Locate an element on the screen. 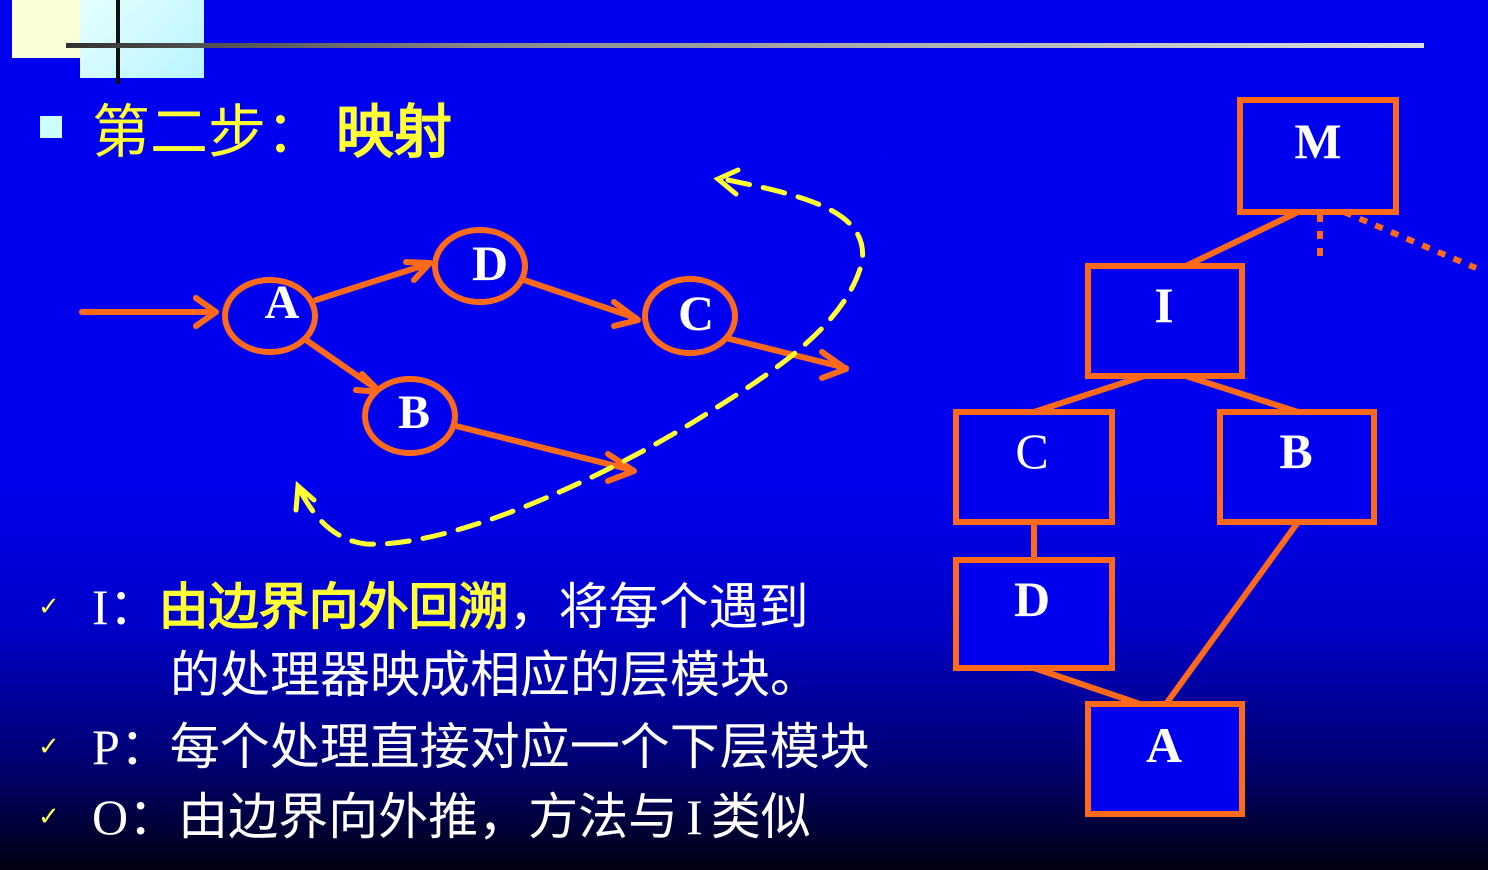  flow-arrow-a-d is located at coordinates (373, 281).